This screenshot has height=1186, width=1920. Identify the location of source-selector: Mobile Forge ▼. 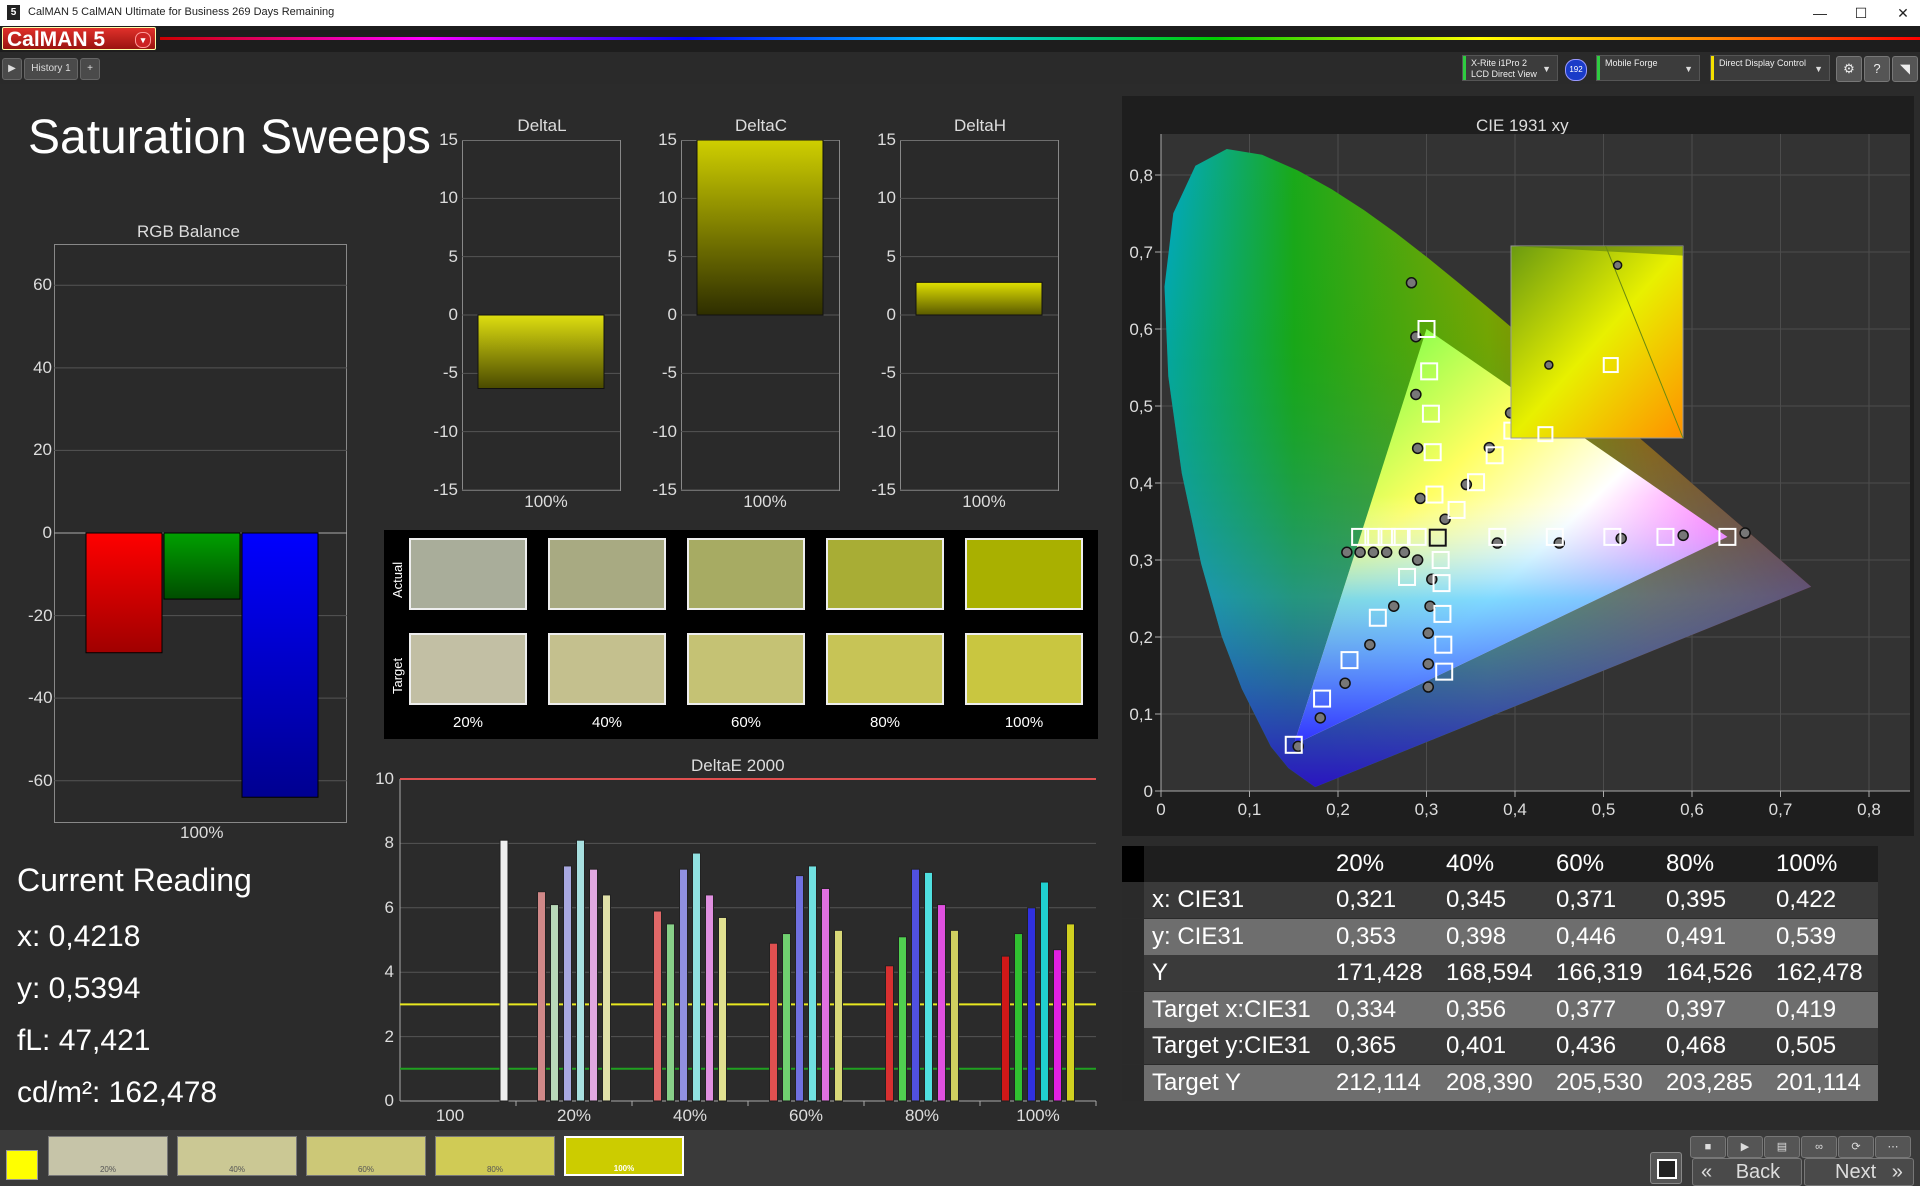
(1648, 68).